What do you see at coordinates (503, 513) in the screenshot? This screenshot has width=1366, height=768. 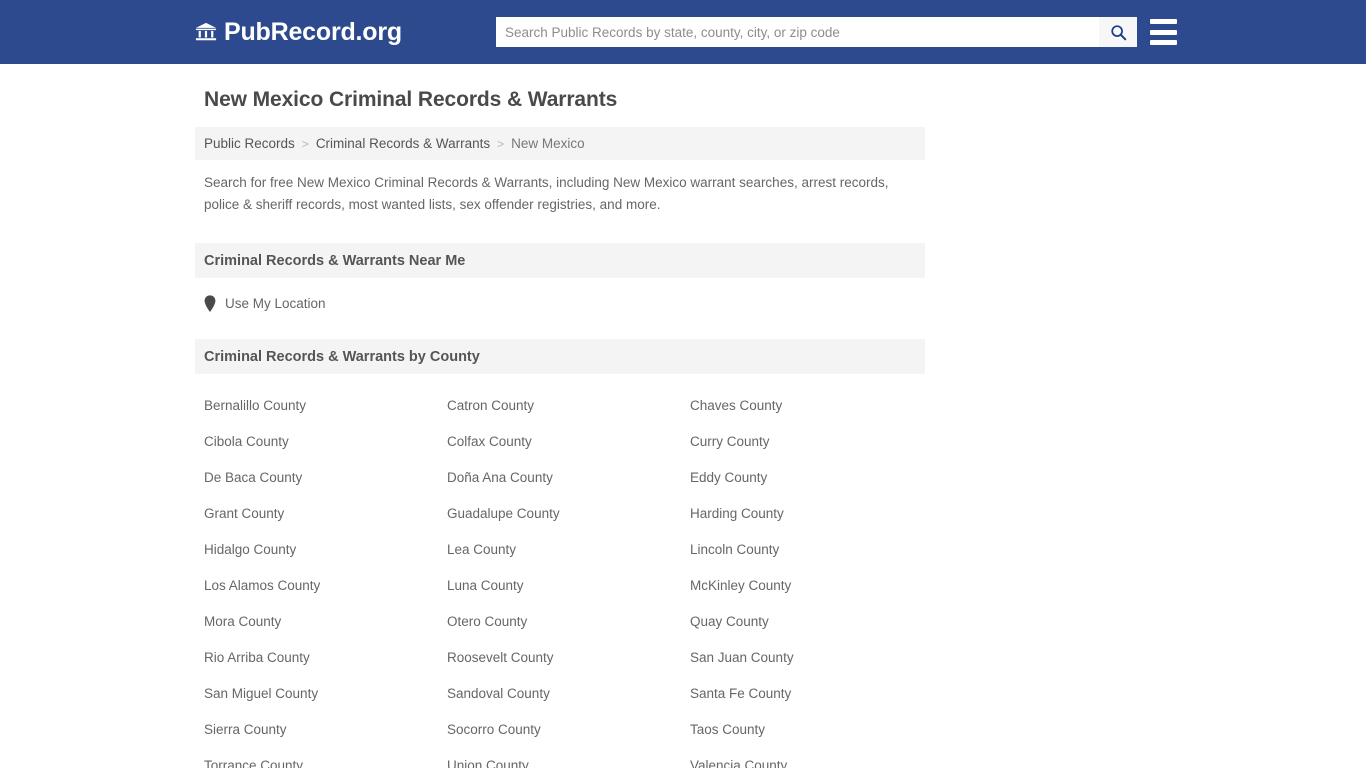 I see `county-link: Guadalupe County` at bounding box center [503, 513].